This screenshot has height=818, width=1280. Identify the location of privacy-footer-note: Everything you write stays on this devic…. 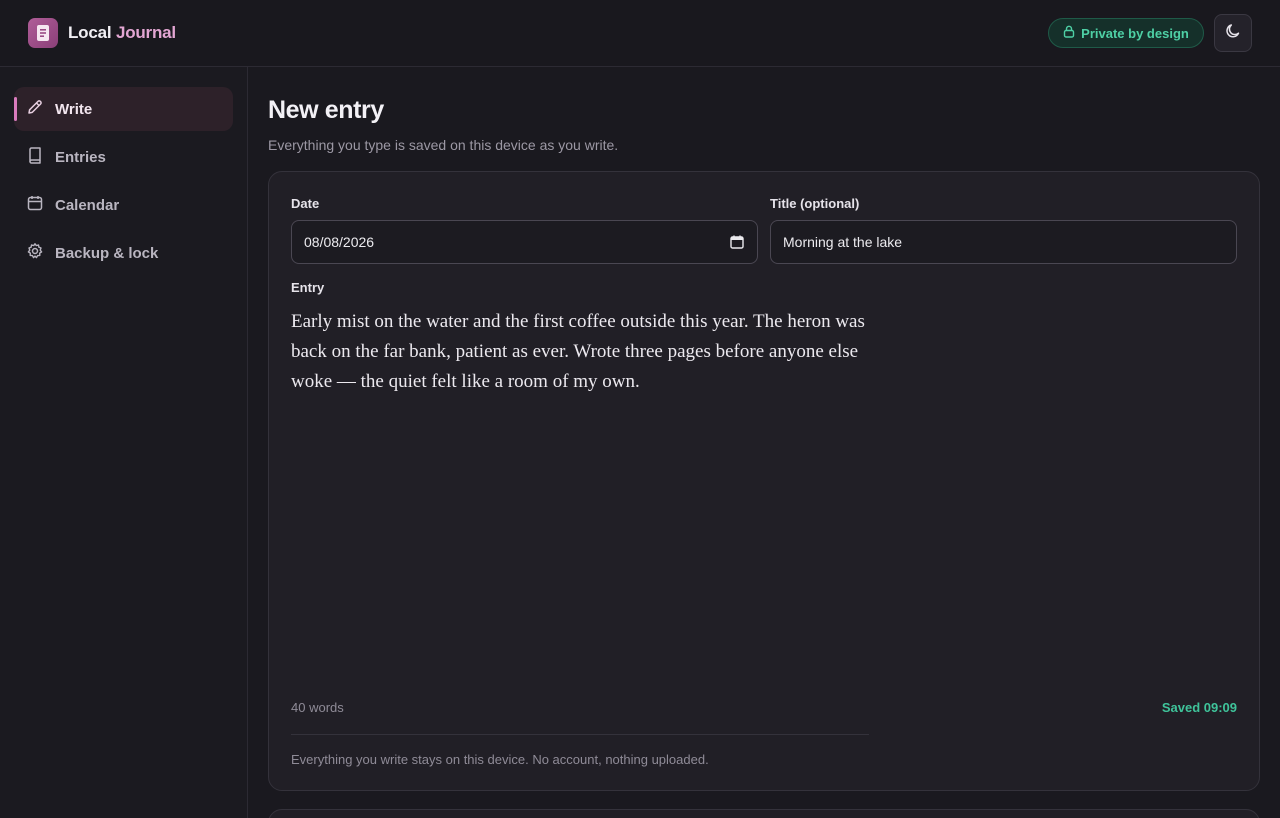
(500, 759).